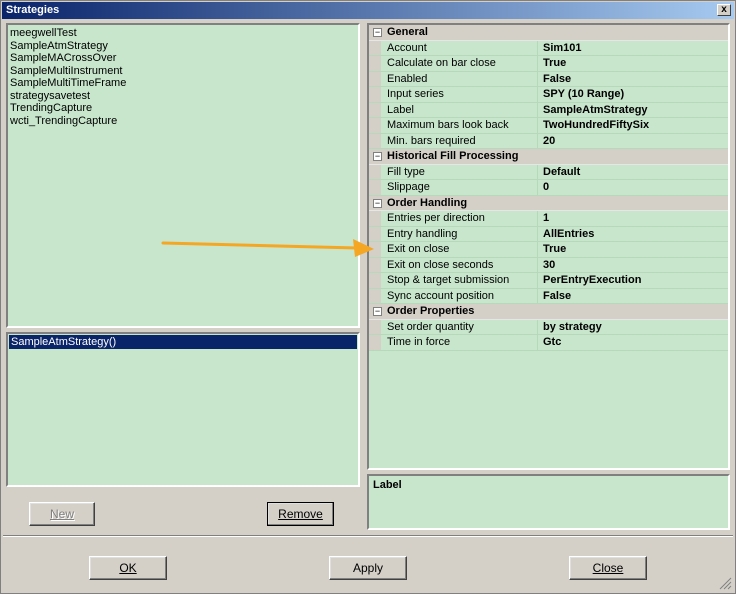 Image resolution: width=736 pixels, height=594 pixels. Describe the element at coordinates (427, 202) in the screenshot. I see `category-title: Order Handling` at that location.